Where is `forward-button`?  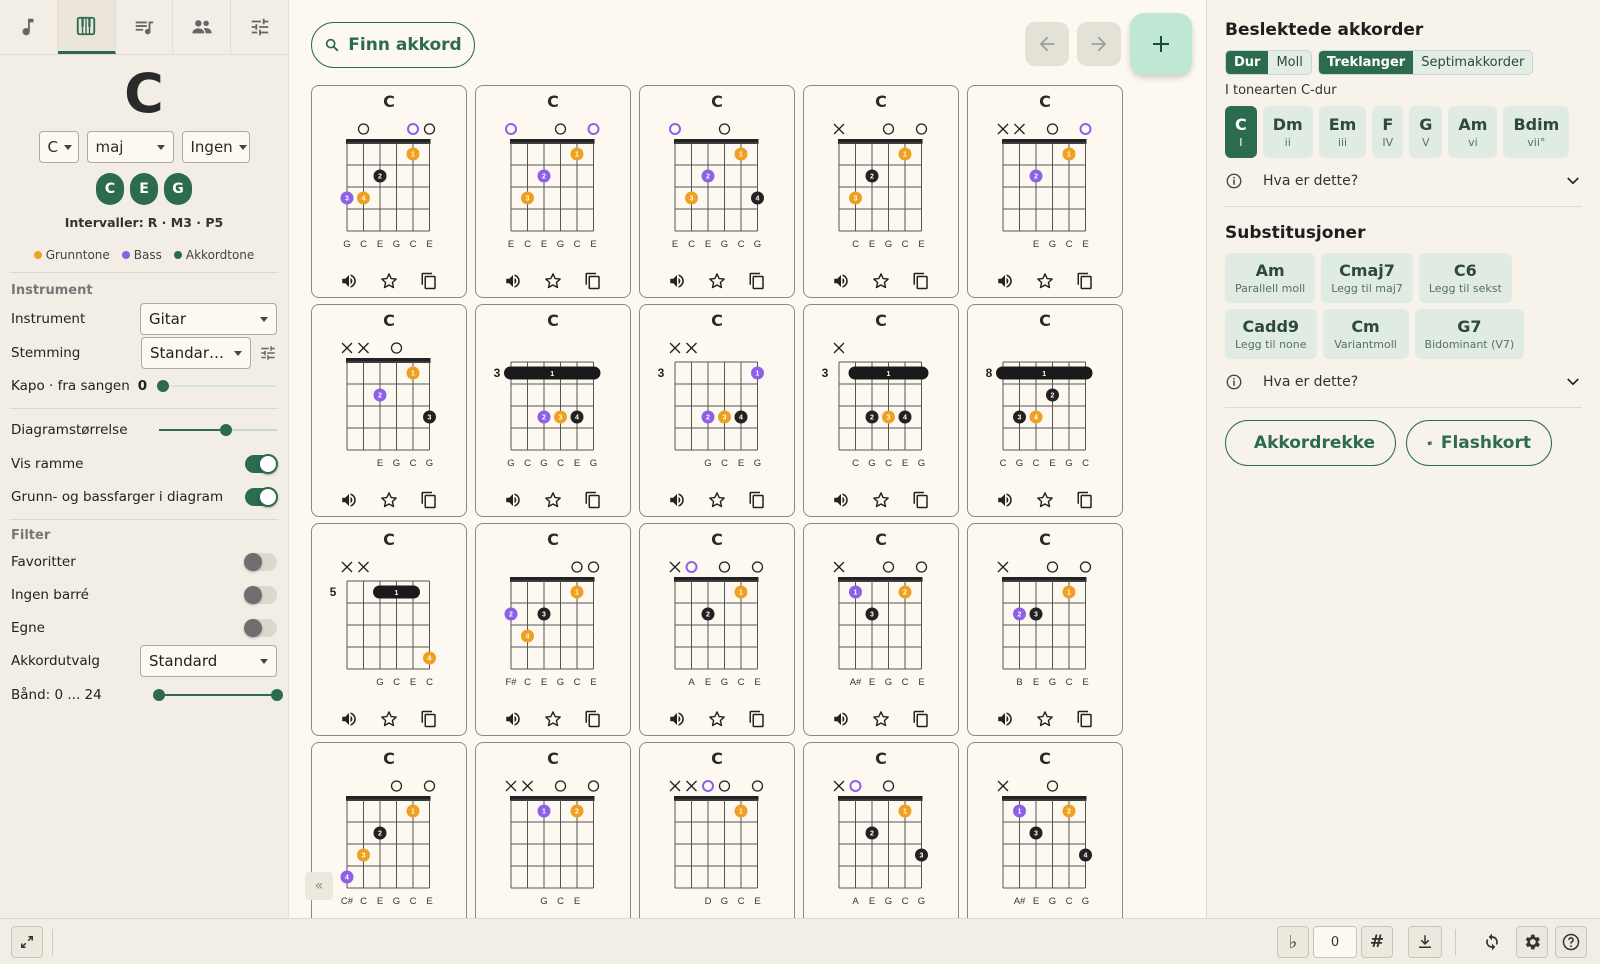 forward-button is located at coordinates (1099, 44).